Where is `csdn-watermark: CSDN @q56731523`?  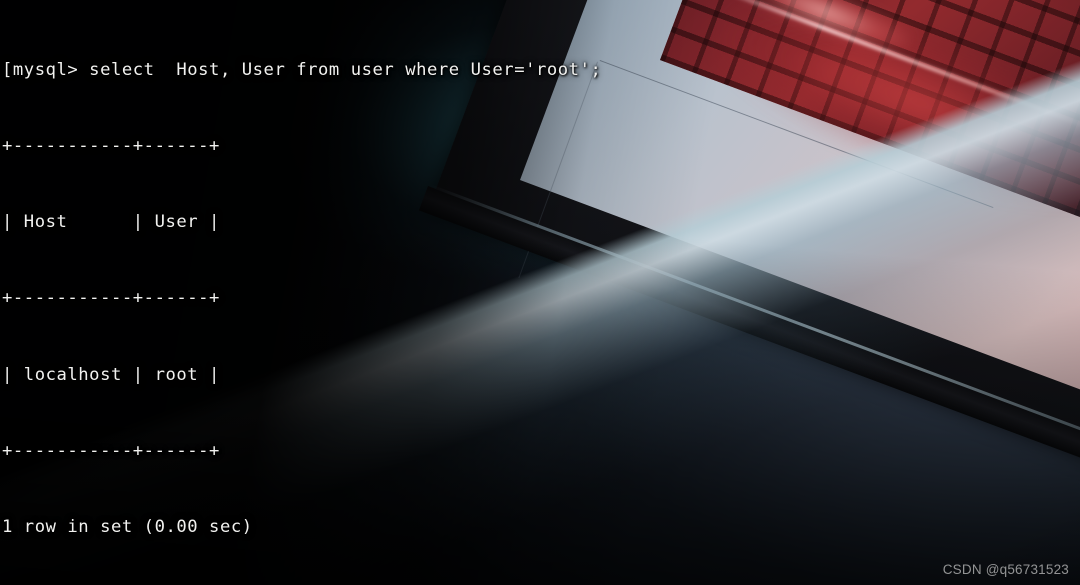 csdn-watermark: CSDN @q56731523 is located at coordinates (1005, 569).